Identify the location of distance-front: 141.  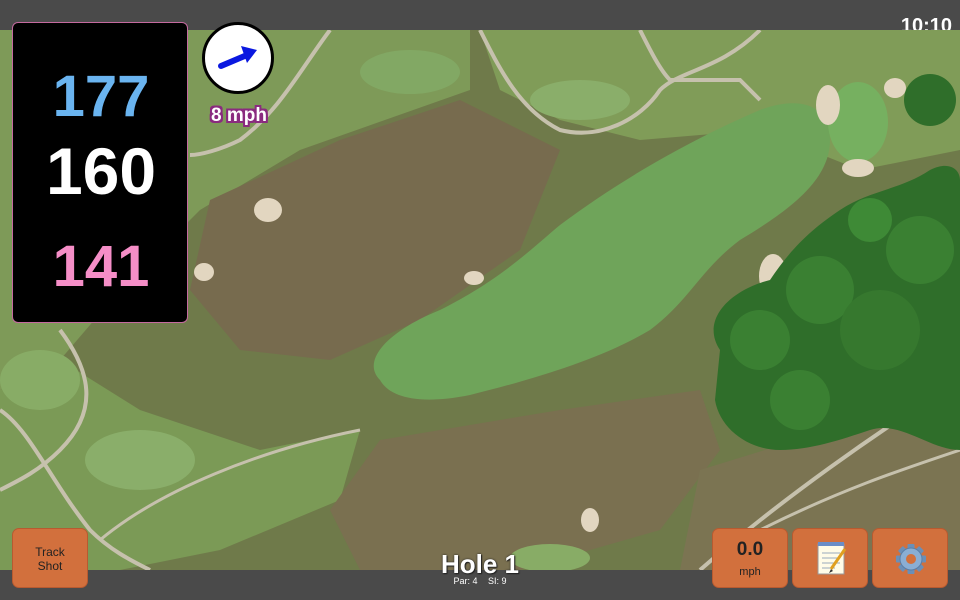
(101, 266).